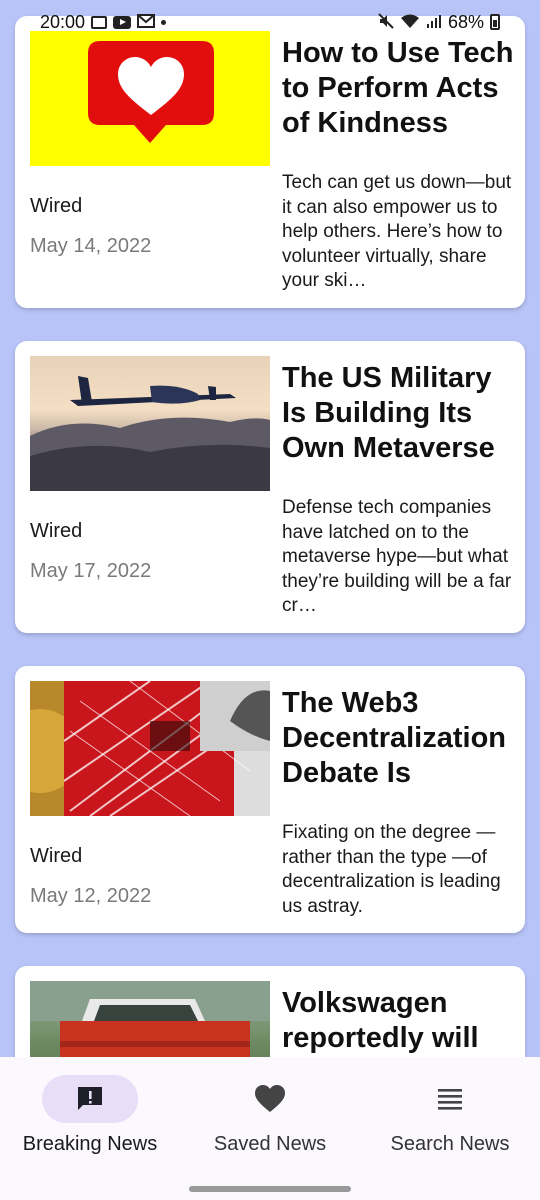 The height and width of the screenshot is (1200, 540). Describe the element at coordinates (146, 22) in the screenshot. I see `gmail-notification-icon` at that location.